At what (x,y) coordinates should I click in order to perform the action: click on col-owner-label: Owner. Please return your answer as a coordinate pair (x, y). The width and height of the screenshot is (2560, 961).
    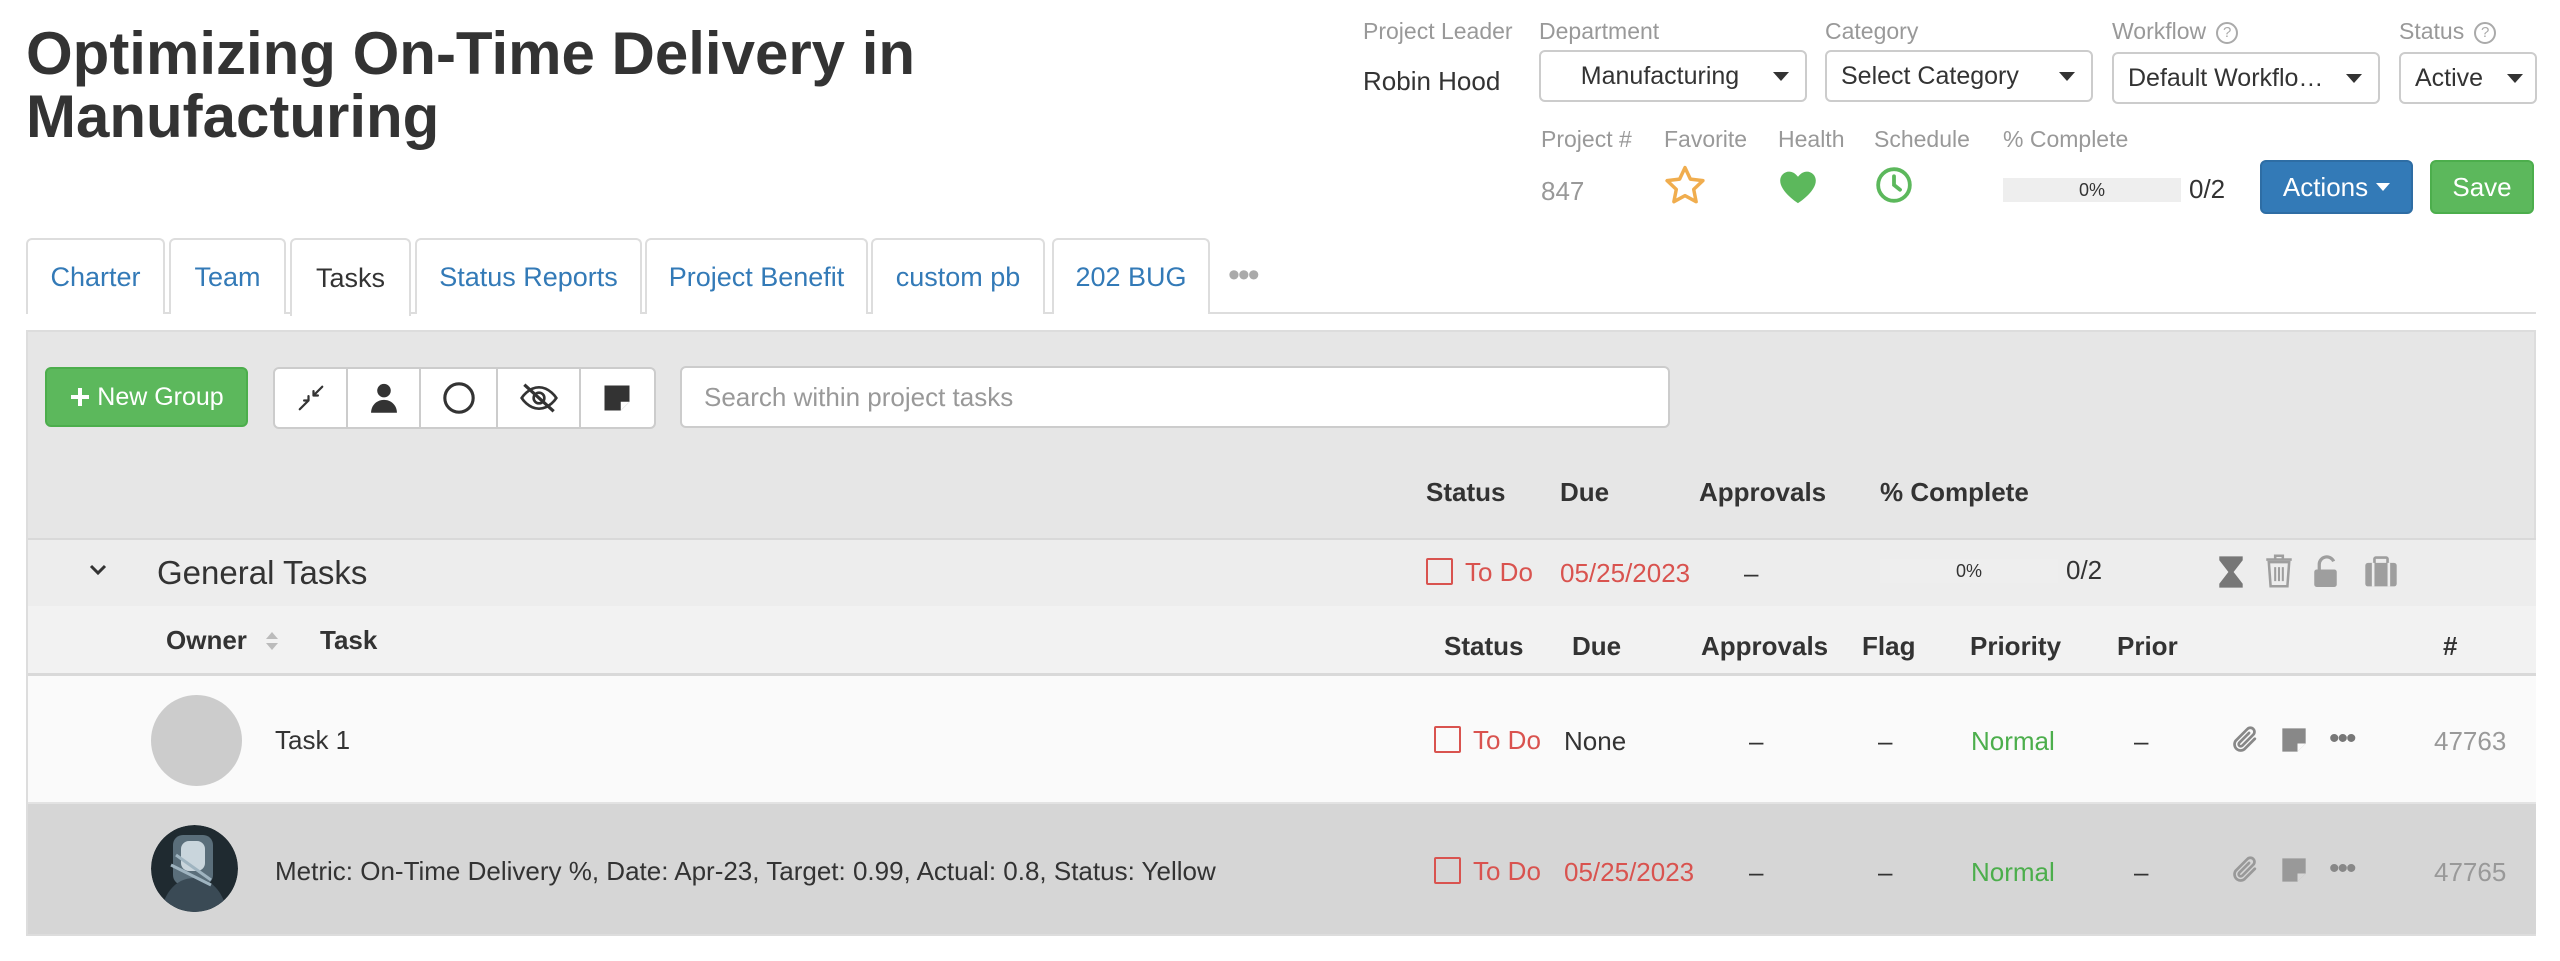
    Looking at the image, I should click on (206, 640).